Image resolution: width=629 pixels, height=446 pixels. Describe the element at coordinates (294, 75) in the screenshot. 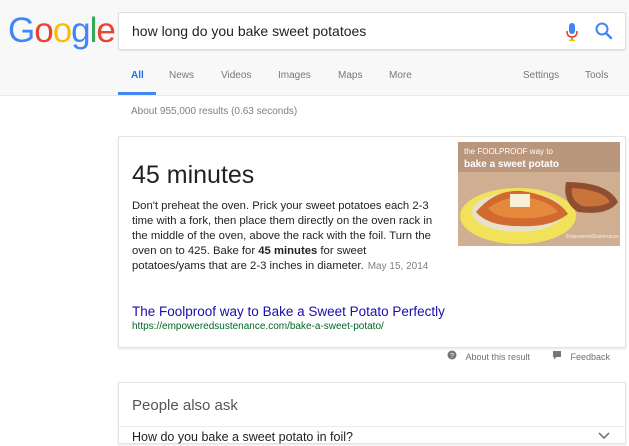

I see `tab-images: Images` at that location.